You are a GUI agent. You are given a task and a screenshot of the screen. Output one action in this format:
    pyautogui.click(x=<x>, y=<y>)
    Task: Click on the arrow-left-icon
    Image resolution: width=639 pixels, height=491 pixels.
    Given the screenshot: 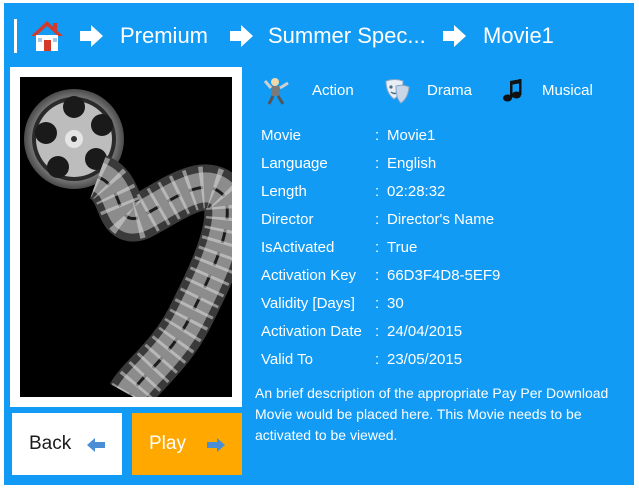 What is the action you would take?
    pyautogui.click(x=96, y=445)
    